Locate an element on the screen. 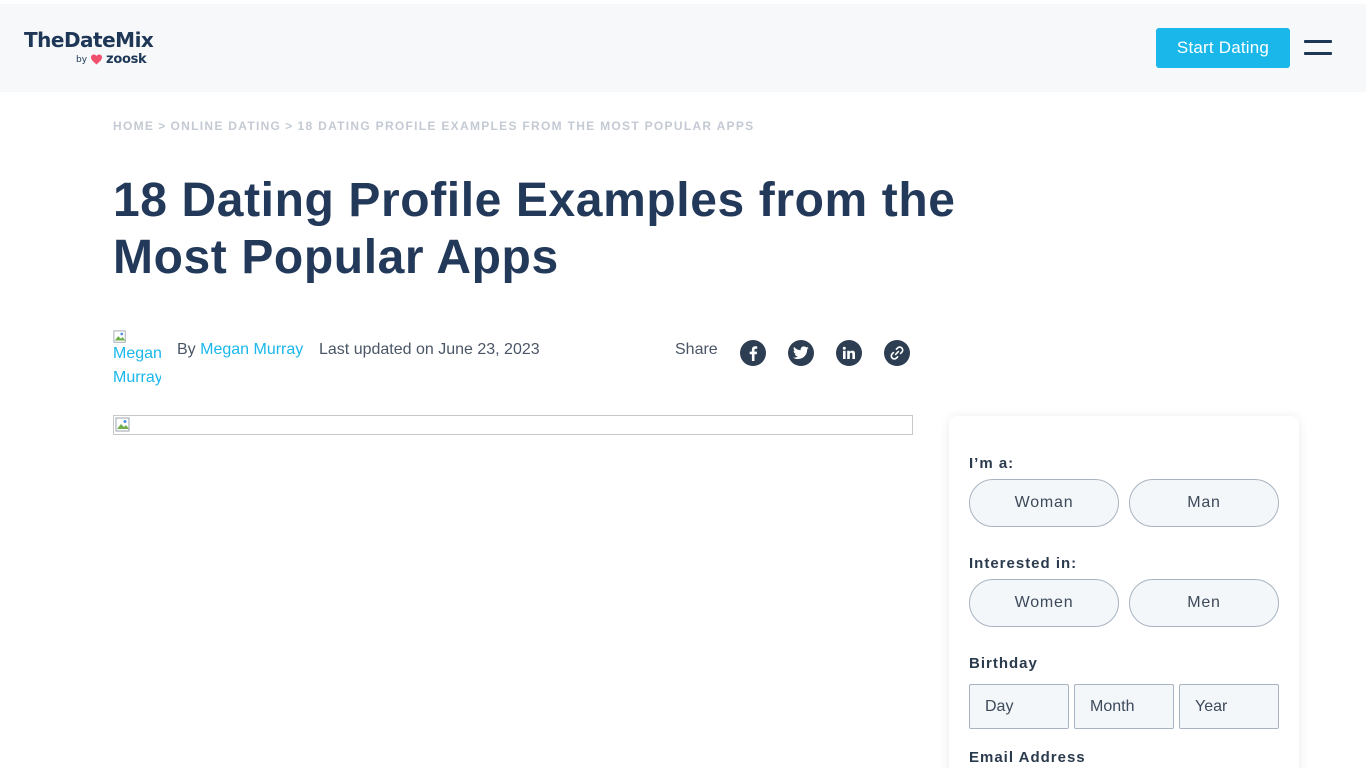 This screenshot has width=1366, height=768. author-avatar: Megan Murray is located at coordinates (137, 359).